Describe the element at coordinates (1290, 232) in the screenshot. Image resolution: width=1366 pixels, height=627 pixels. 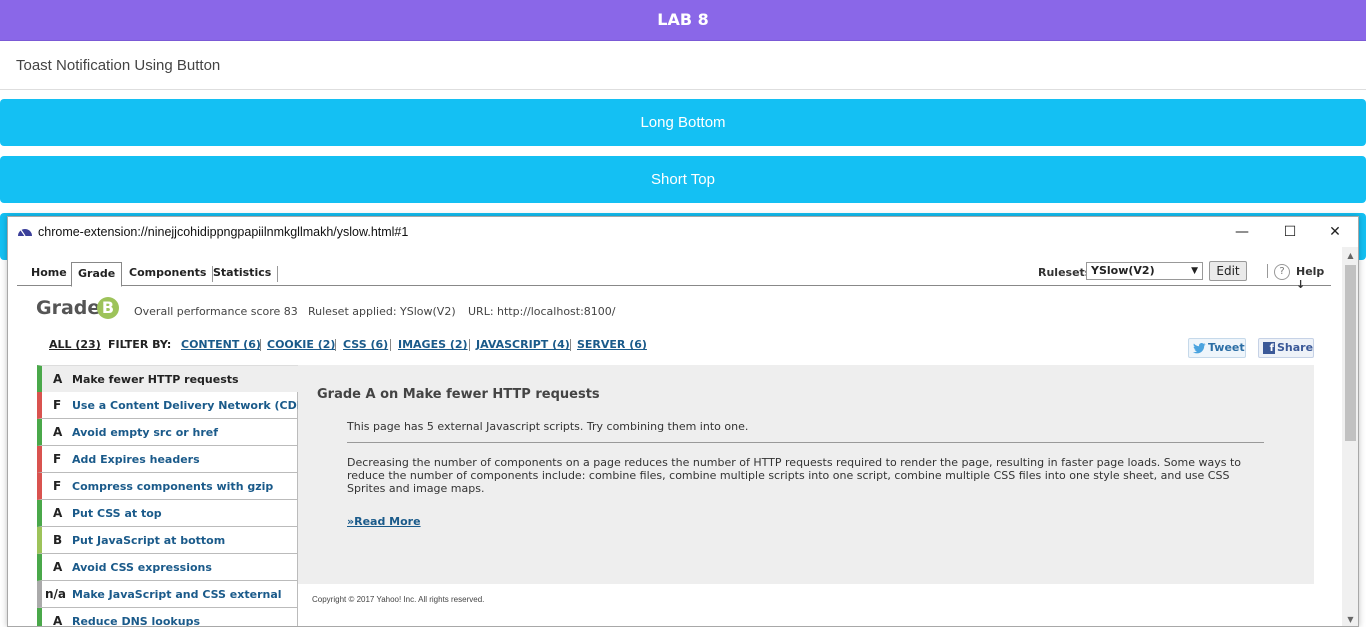
I see `maximize-icon: ☐` at that location.